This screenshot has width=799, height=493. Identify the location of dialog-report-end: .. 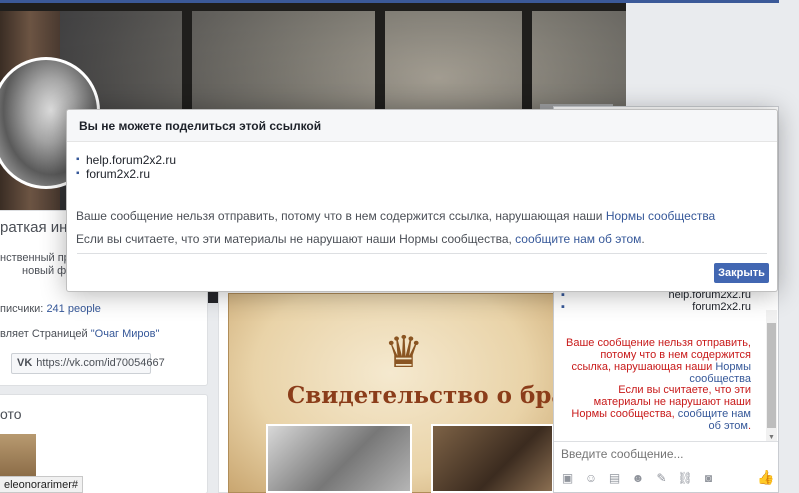
(643, 239).